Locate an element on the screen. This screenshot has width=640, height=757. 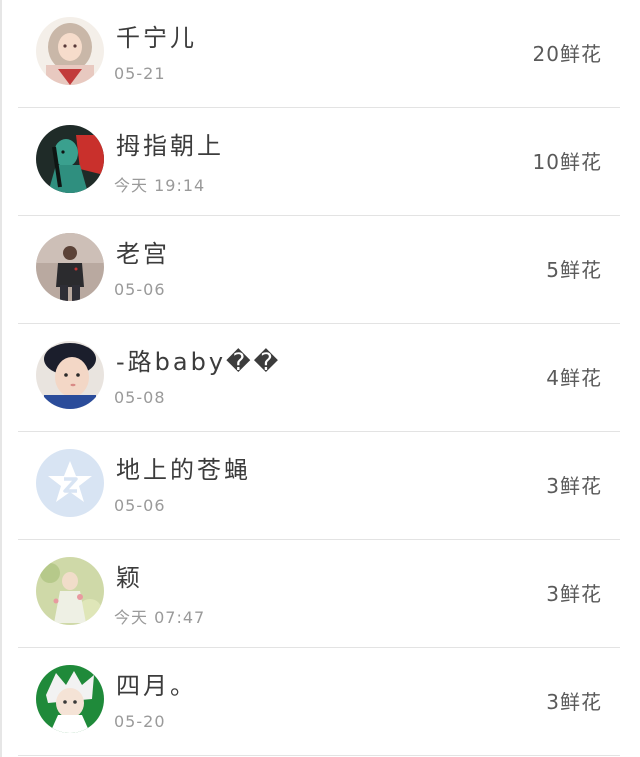
child-photo-avatar-icon is located at coordinates (70, 375).